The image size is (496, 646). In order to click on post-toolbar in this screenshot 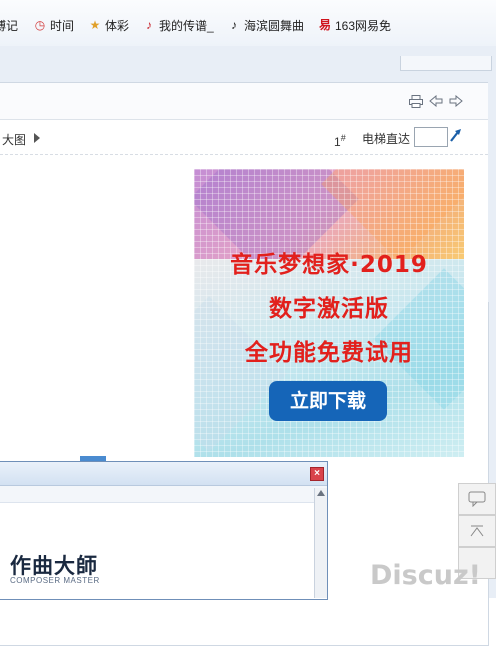, I will do `click(244, 101)`.